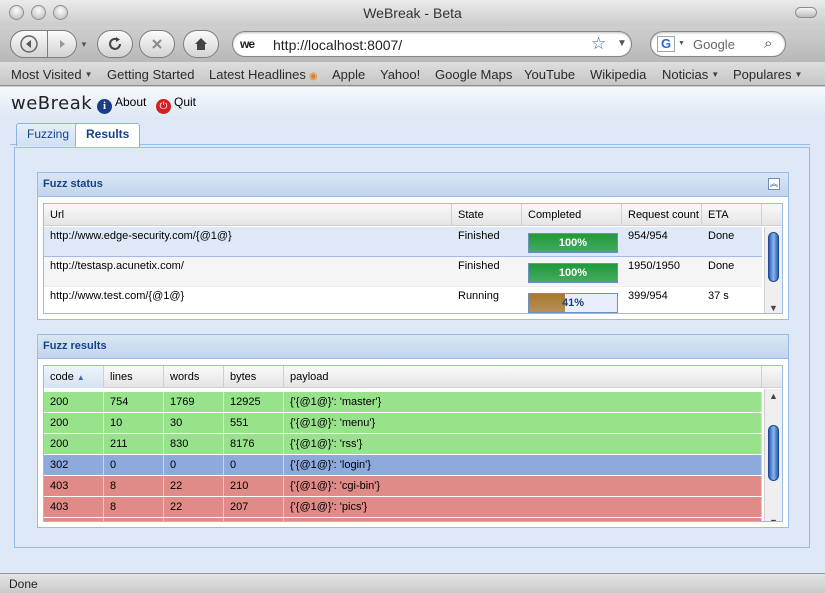 Image resolution: width=825 pixels, height=593 pixels. Describe the element at coordinates (62, 44) in the screenshot. I see `forward-button` at that location.